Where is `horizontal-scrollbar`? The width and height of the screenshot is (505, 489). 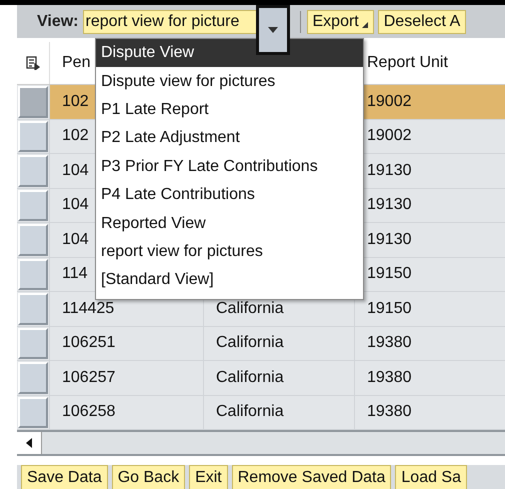 horizontal-scrollbar is located at coordinates (261, 443).